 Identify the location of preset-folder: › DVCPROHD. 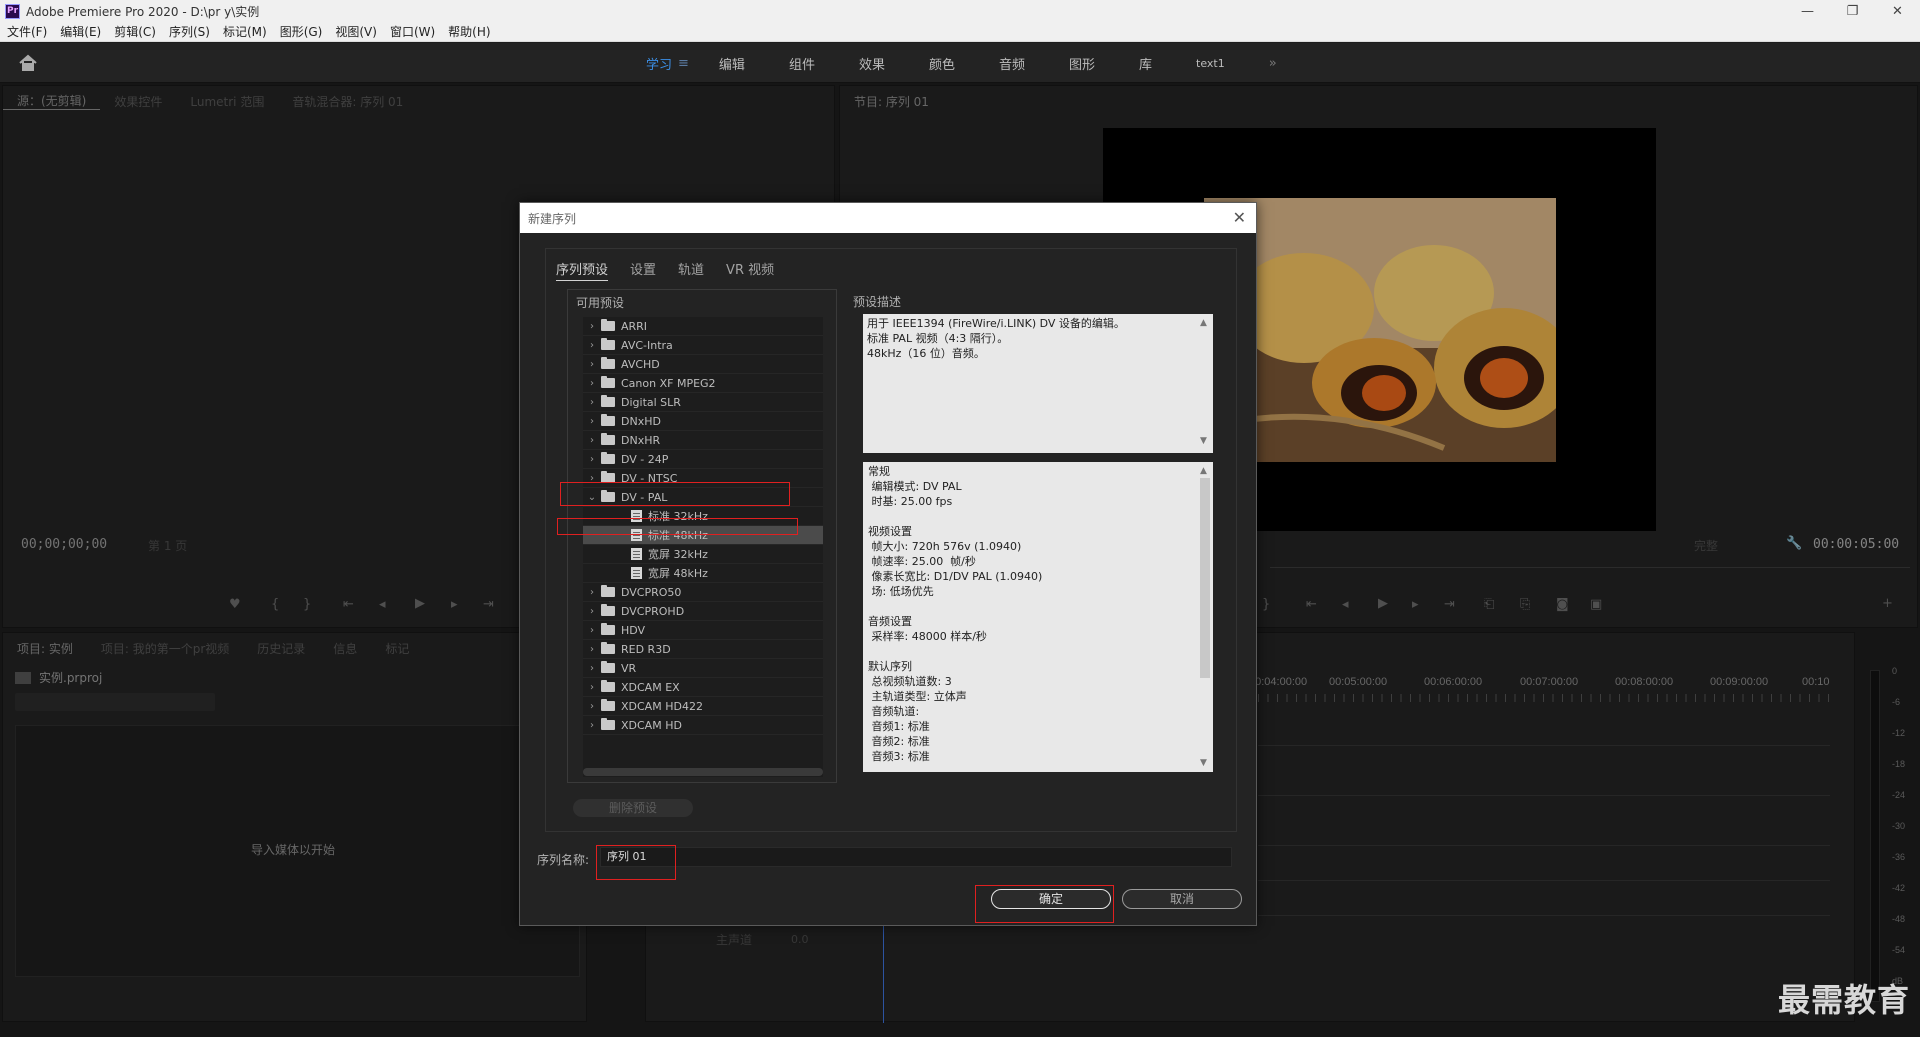
(703, 611).